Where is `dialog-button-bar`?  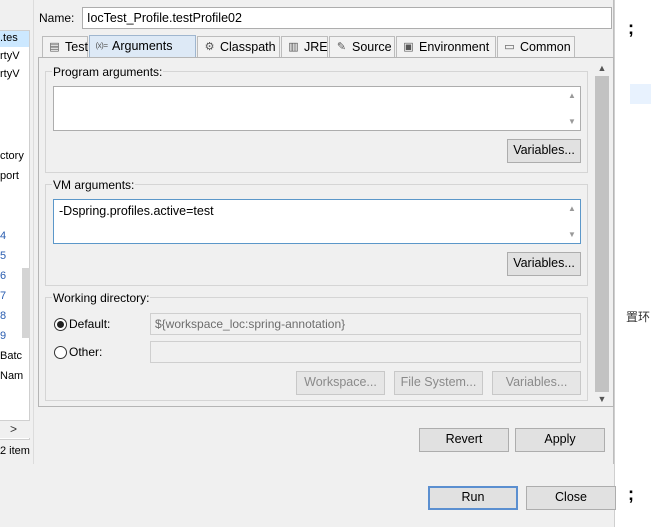 dialog-button-bar is located at coordinates (307, 495).